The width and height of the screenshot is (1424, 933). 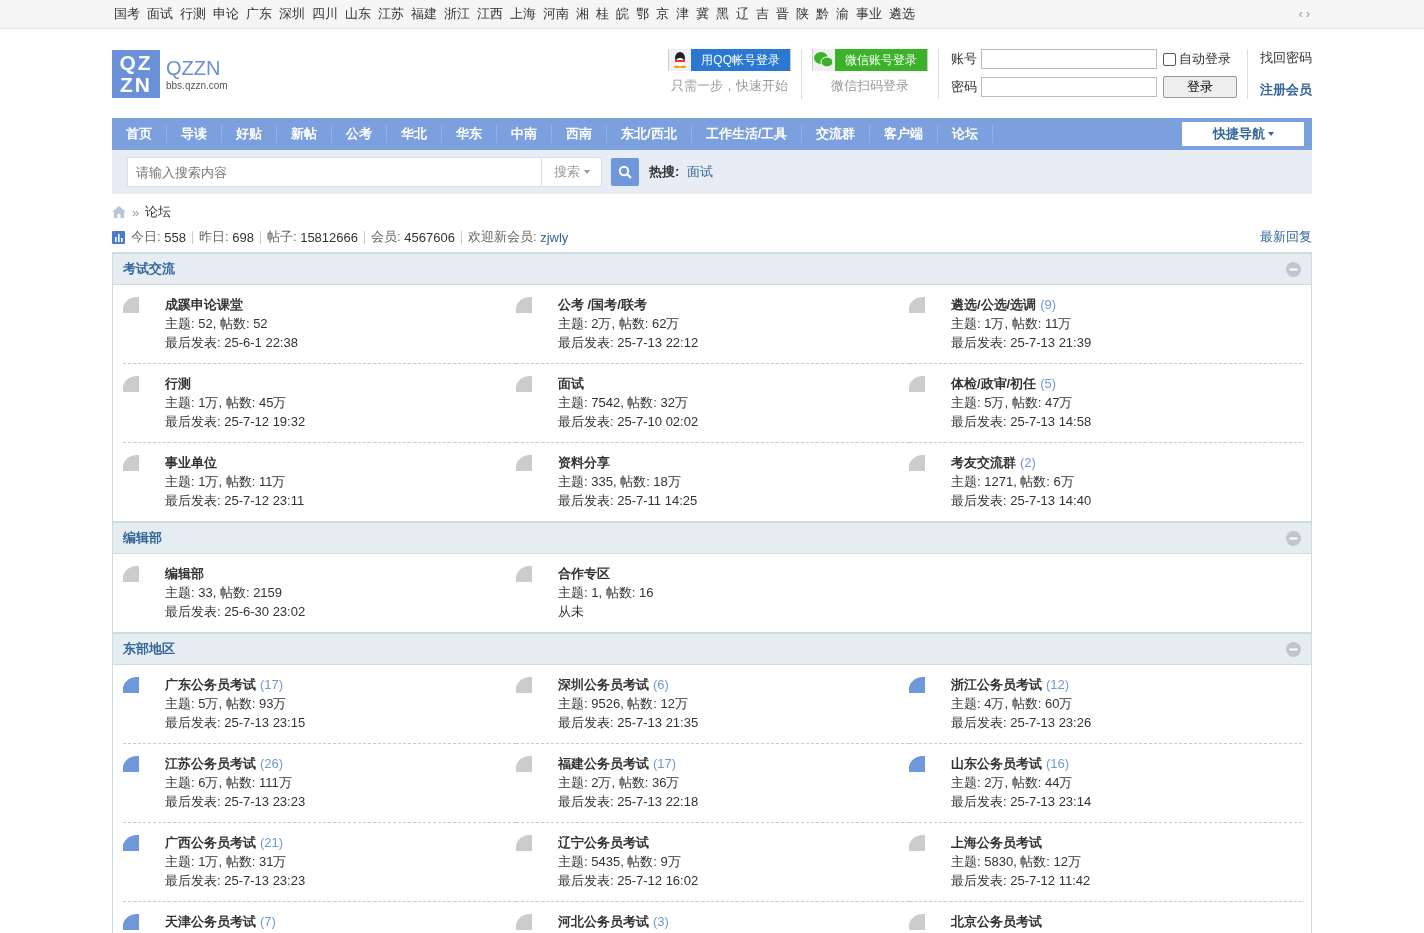 What do you see at coordinates (620, 862) in the screenshot?
I see `forum-stats: 主题: 5435, 帖数: 9万` at bounding box center [620, 862].